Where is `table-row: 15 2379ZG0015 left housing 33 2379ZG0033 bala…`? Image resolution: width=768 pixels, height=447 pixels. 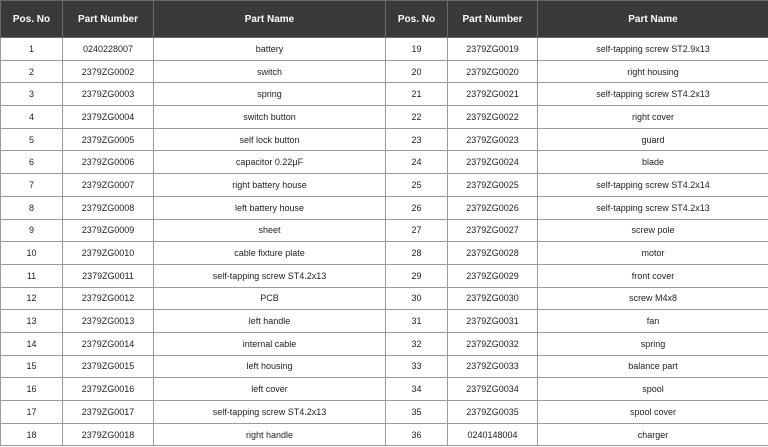 table-row: 15 2379ZG0015 left housing 33 2379ZG0033 bala… is located at coordinates (384, 366).